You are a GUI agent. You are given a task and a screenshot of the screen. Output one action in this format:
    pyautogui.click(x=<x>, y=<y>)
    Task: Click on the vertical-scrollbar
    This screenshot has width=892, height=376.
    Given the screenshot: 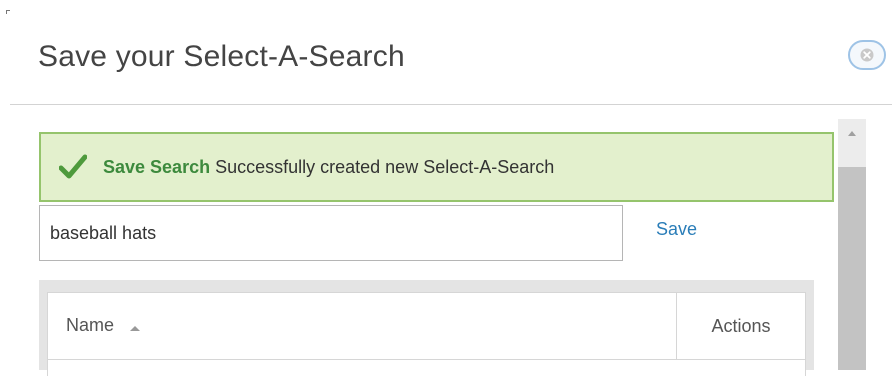 What is the action you would take?
    pyautogui.click(x=852, y=244)
    